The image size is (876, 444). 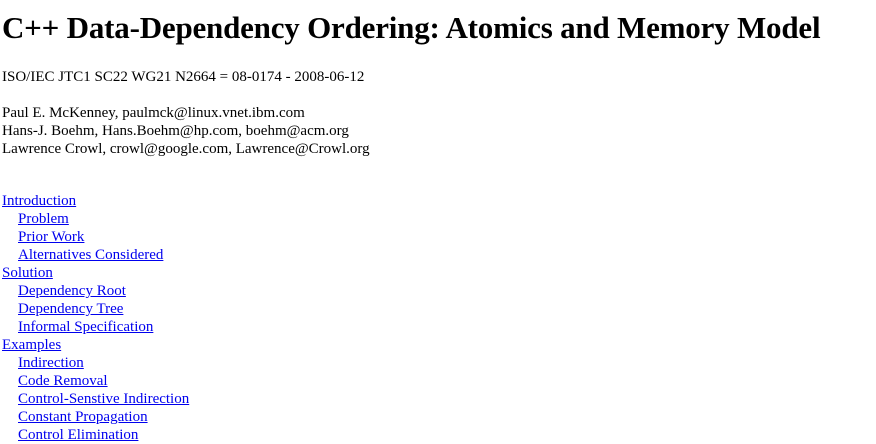 I want to click on toc-entry-alternatives-considered: Alternatives Considered, so click(x=95, y=255).